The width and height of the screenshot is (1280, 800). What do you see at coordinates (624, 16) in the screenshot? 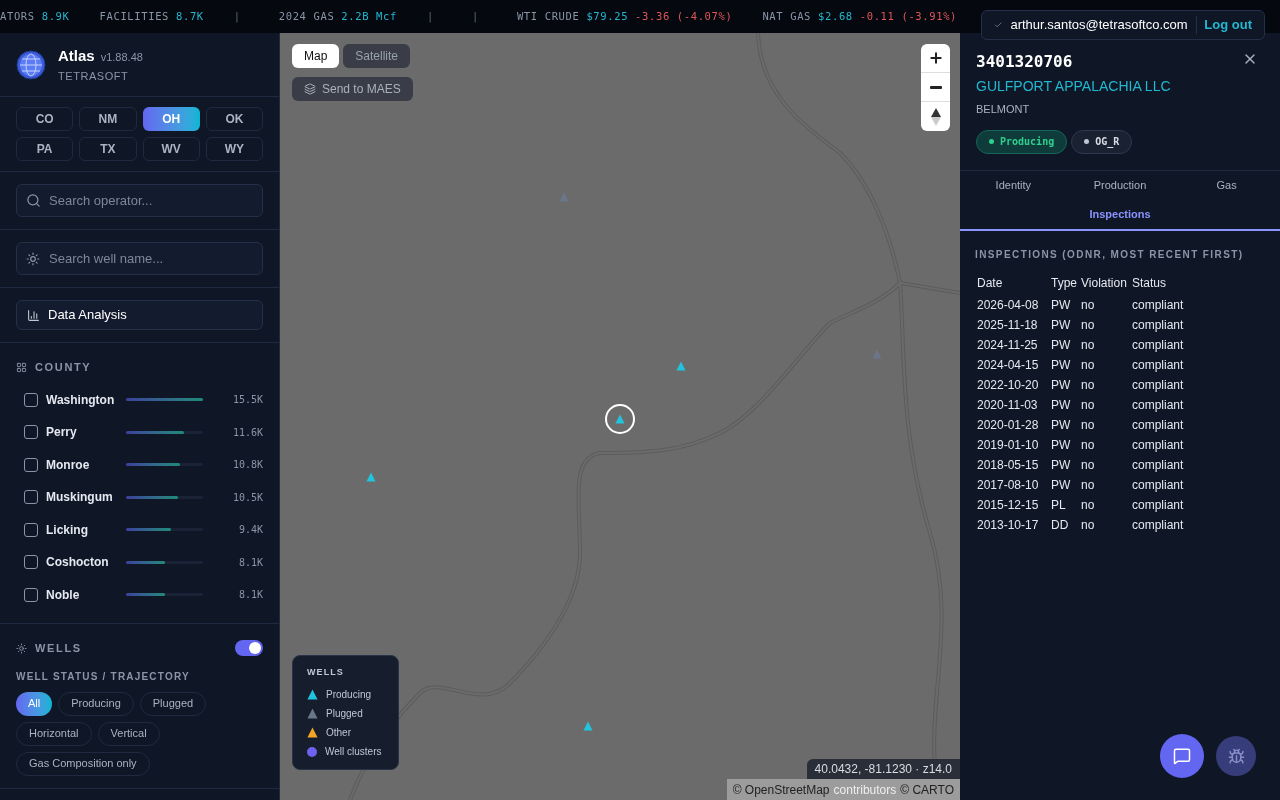
I see `ticker-item: WTI CRUDE $79.25 -3.36 (-4.07%)` at bounding box center [624, 16].